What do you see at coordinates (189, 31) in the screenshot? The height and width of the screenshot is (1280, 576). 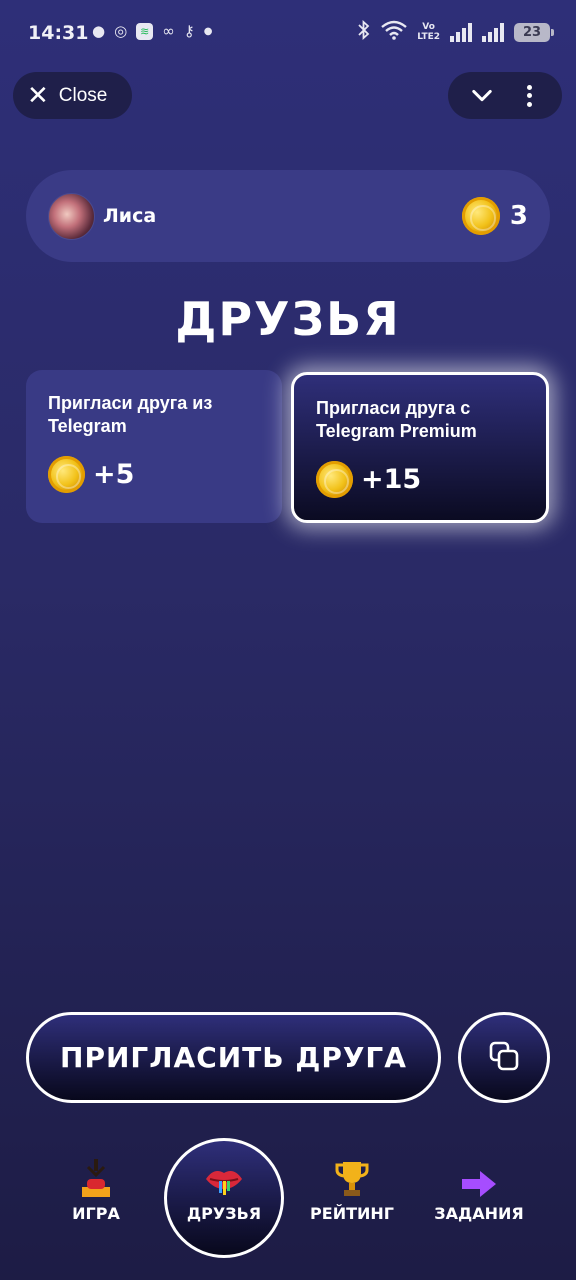 I see `key-icon: ⚷` at bounding box center [189, 31].